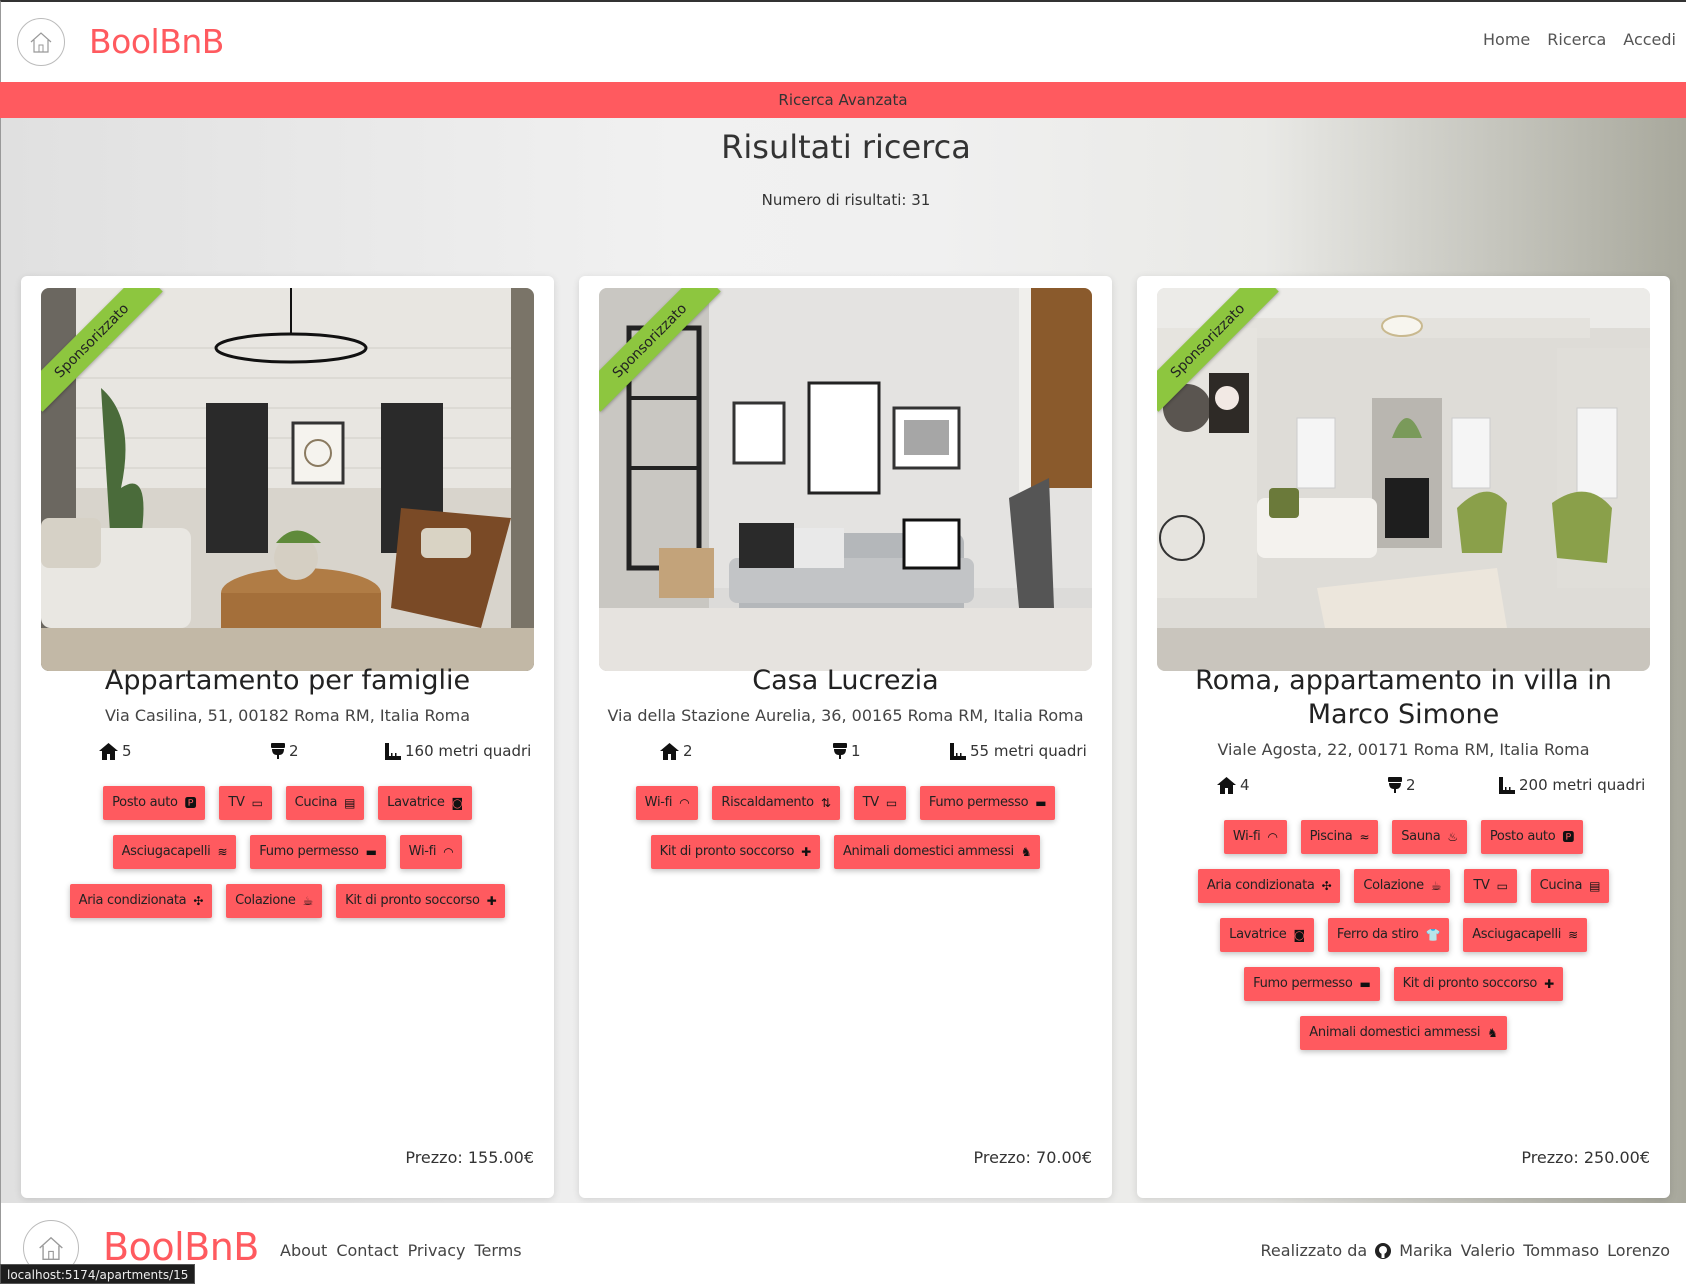 This screenshot has height=1284, width=1686. I want to click on author-link: Valerio, so click(1488, 1250).